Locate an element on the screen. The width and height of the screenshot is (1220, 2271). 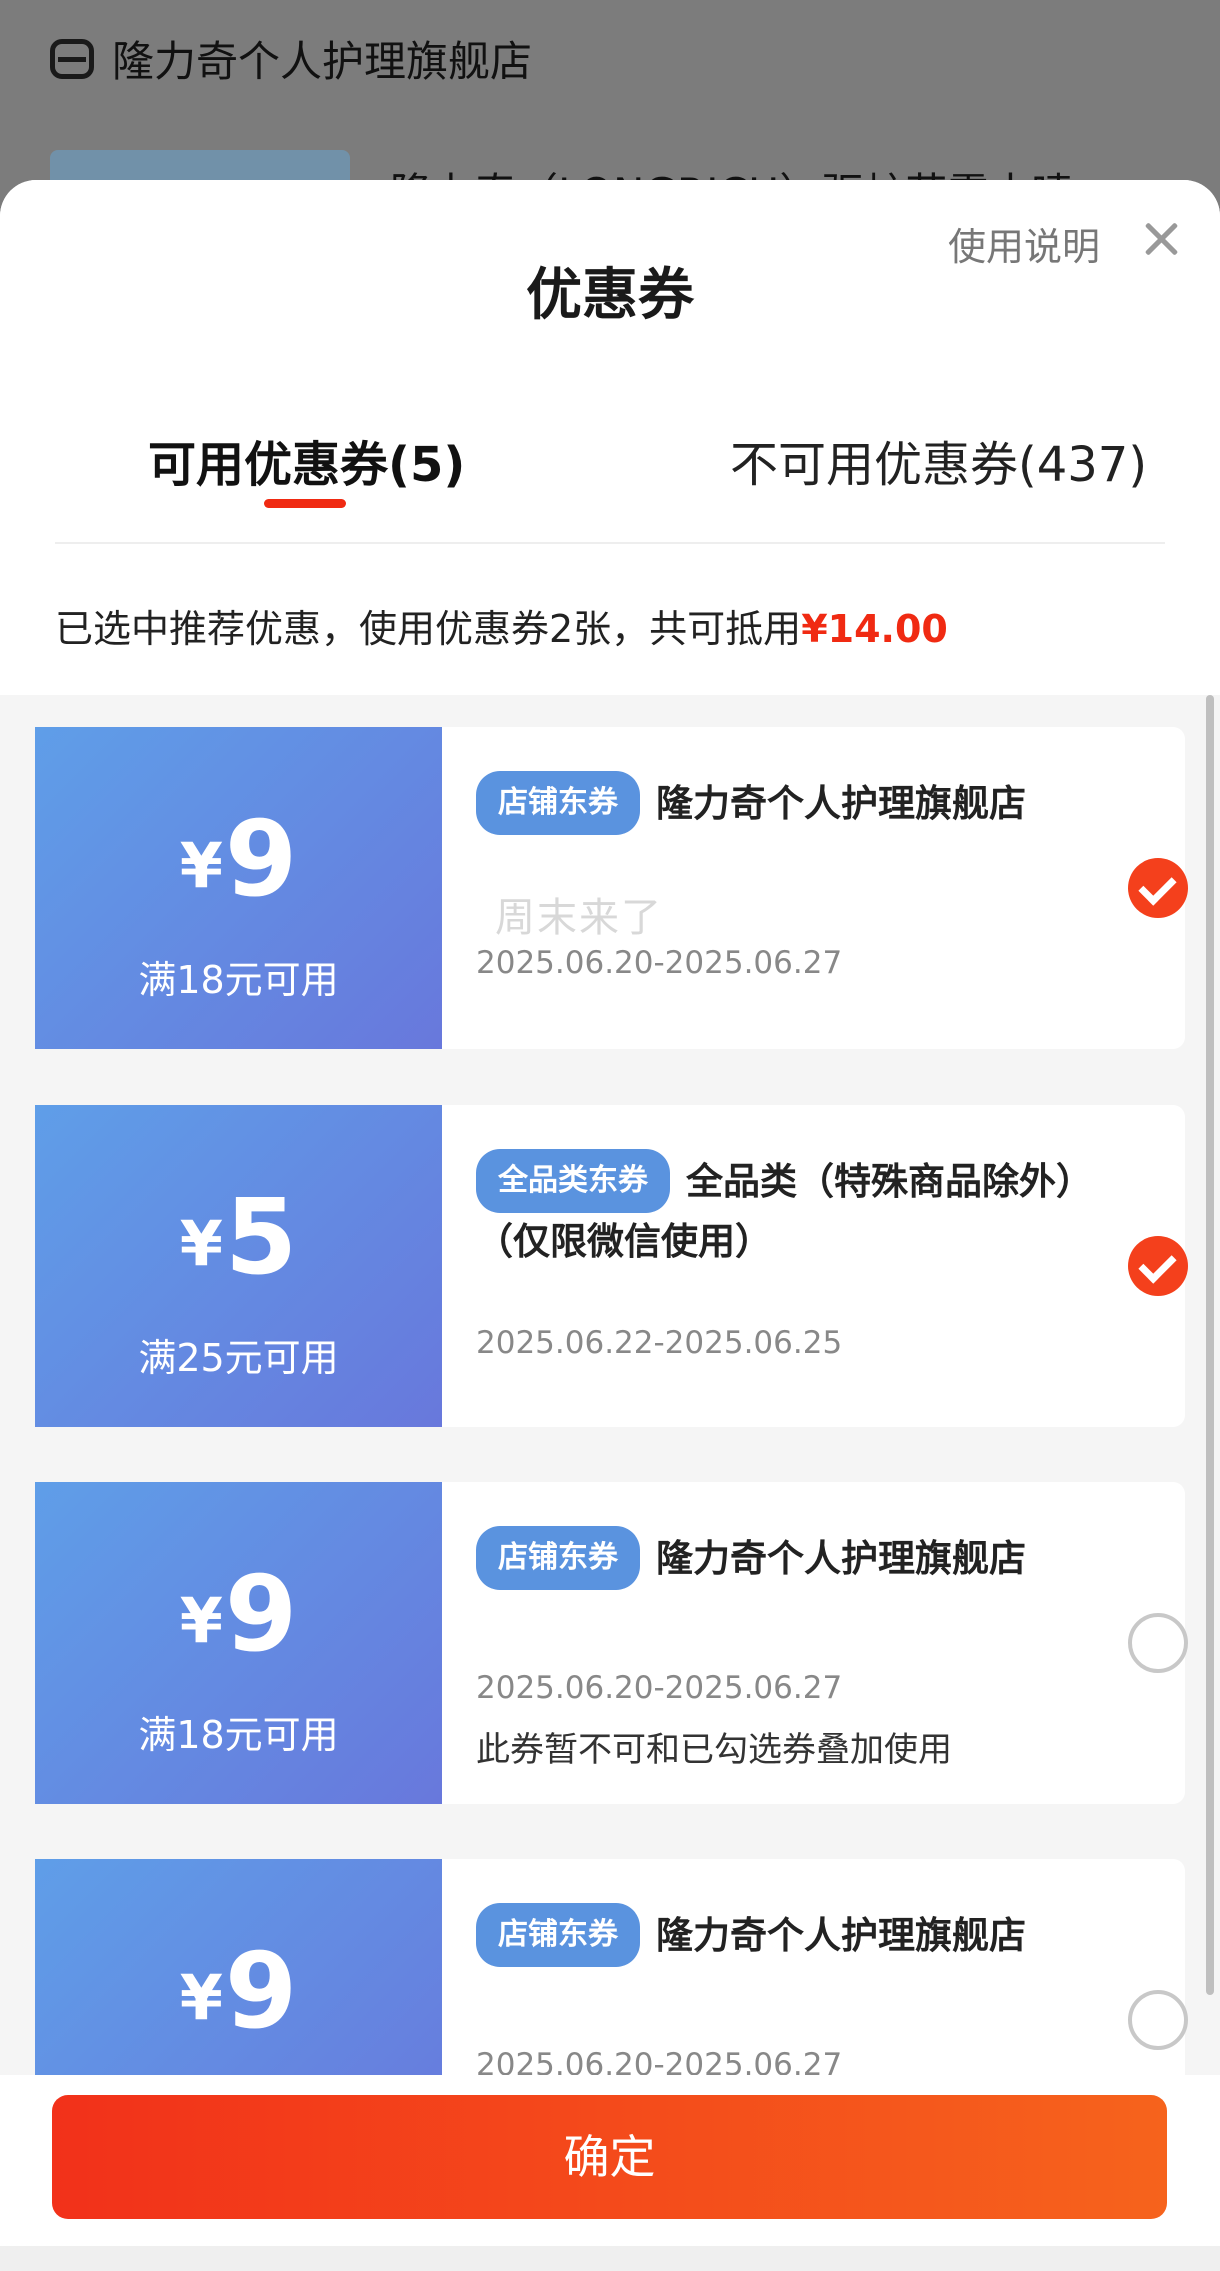
tab-available-coupons: 可用优惠券(5) is located at coordinates (306, 460).